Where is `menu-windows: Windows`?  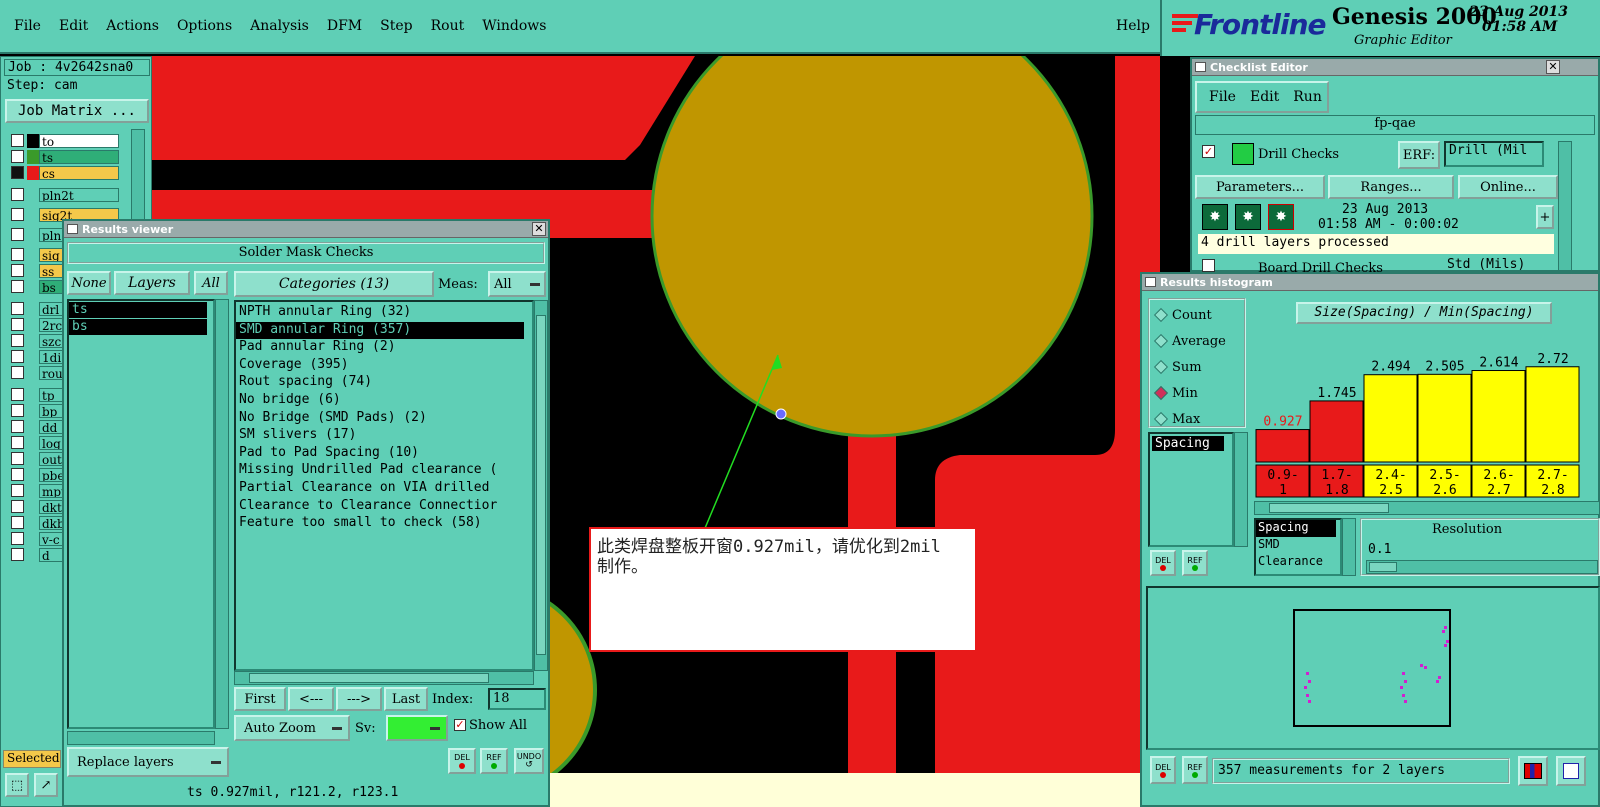 menu-windows: Windows is located at coordinates (514, 26).